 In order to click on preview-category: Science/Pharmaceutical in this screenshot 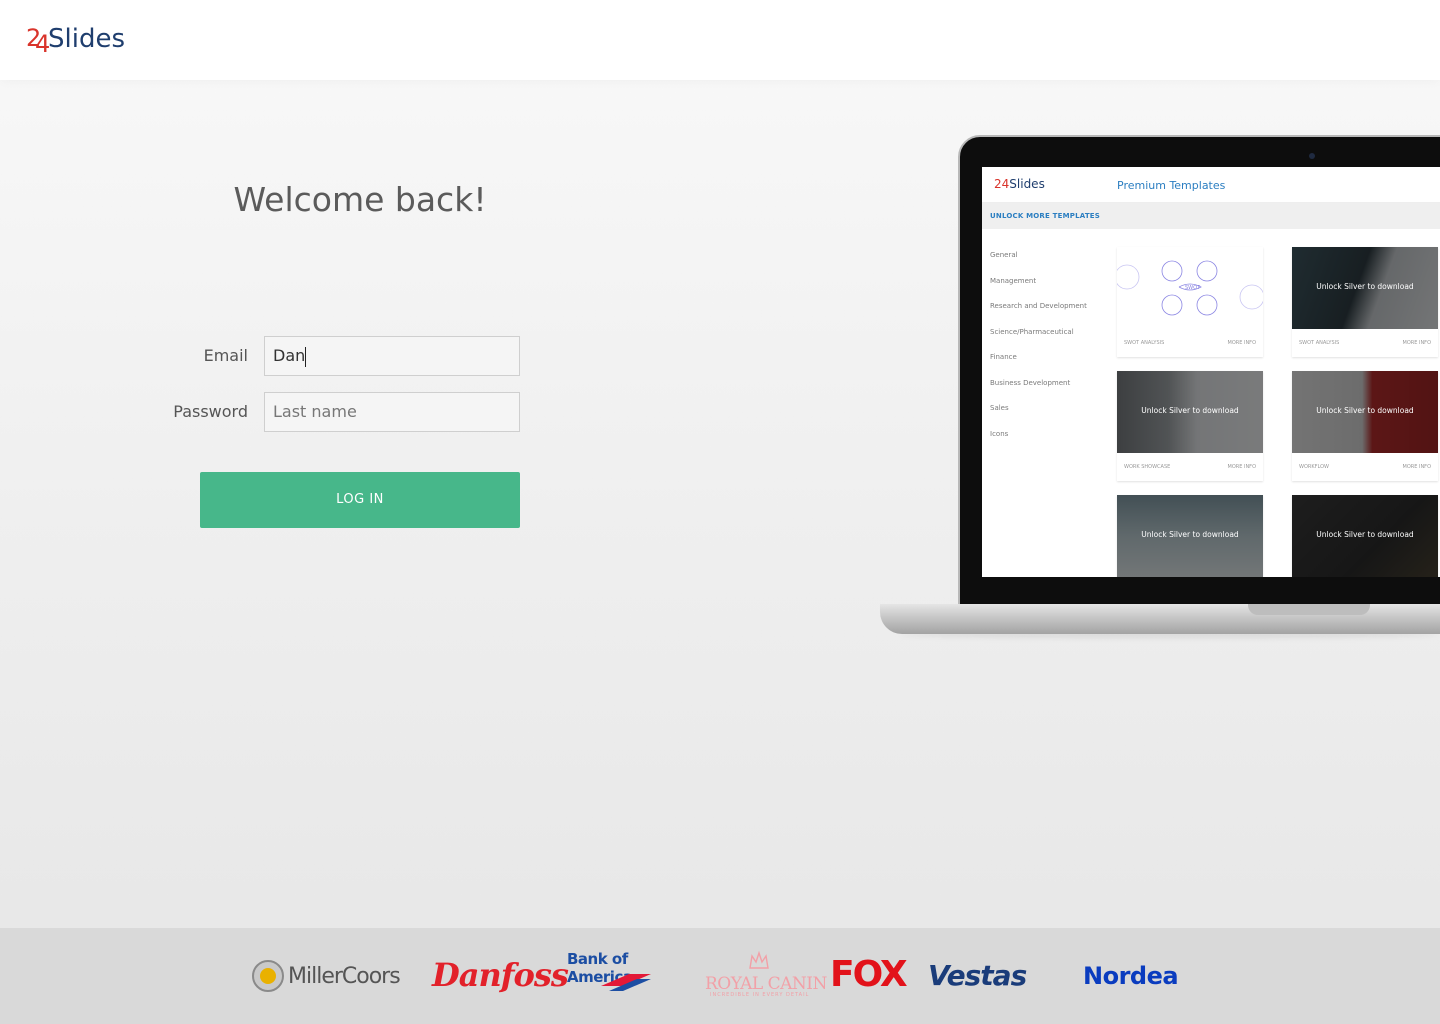, I will do `click(1032, 332)`.